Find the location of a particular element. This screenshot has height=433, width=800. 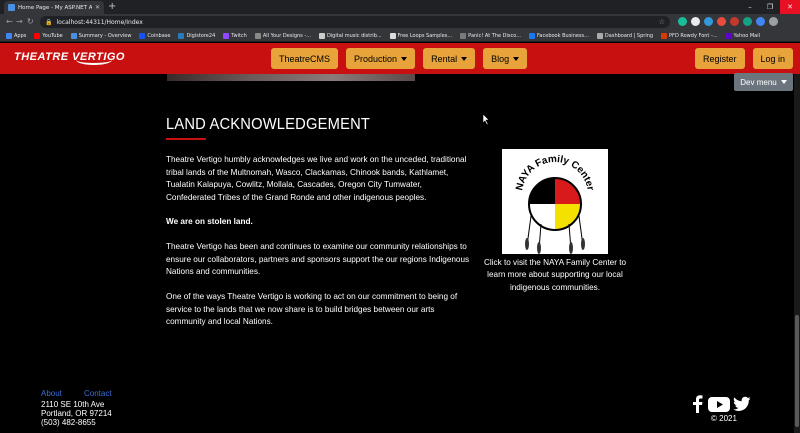

caret-down-icon is located at coordinates (464, 58).